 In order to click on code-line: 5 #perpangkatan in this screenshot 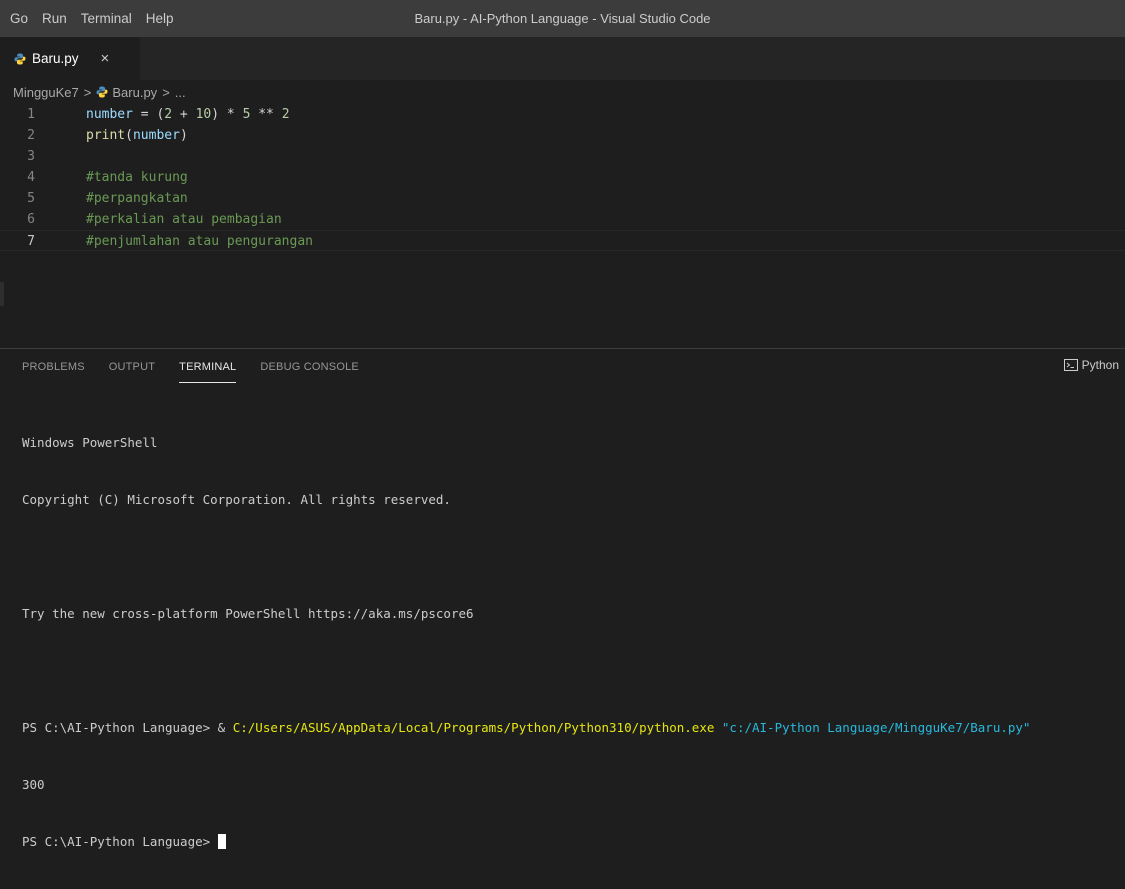, I will do `click(562, 198)`.